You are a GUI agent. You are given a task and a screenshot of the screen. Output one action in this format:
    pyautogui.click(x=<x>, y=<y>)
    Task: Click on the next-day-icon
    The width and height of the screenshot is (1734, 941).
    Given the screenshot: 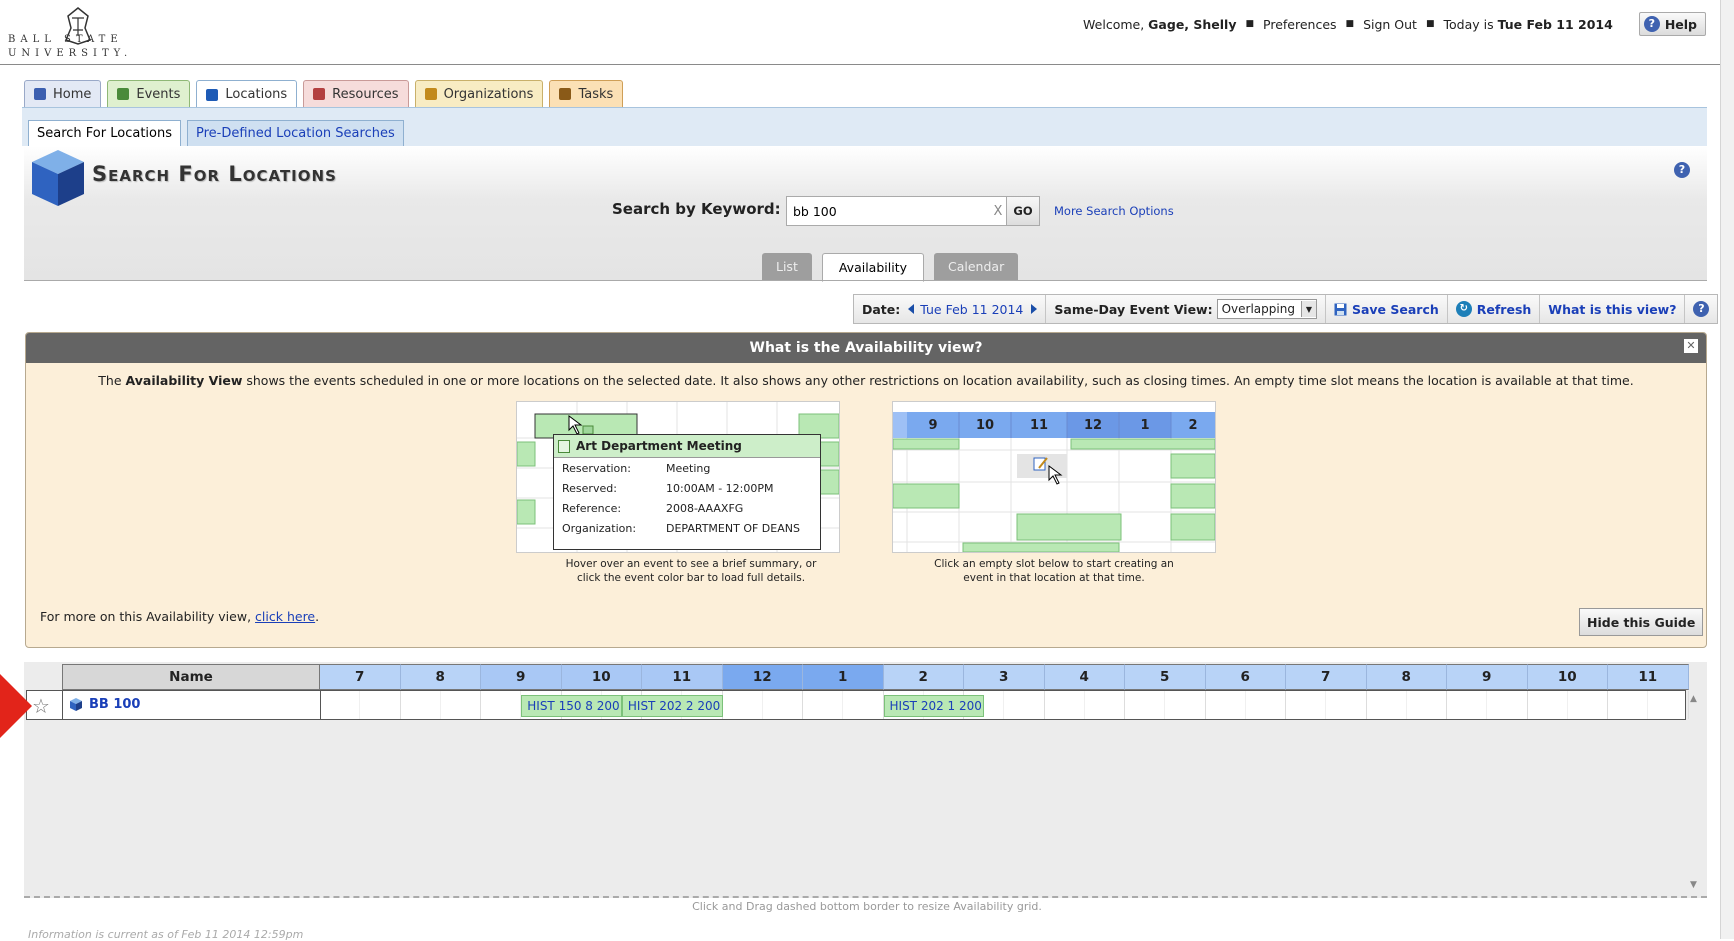 What is the action you would take?
    pyautogui.click(x=1034, y=309)
    